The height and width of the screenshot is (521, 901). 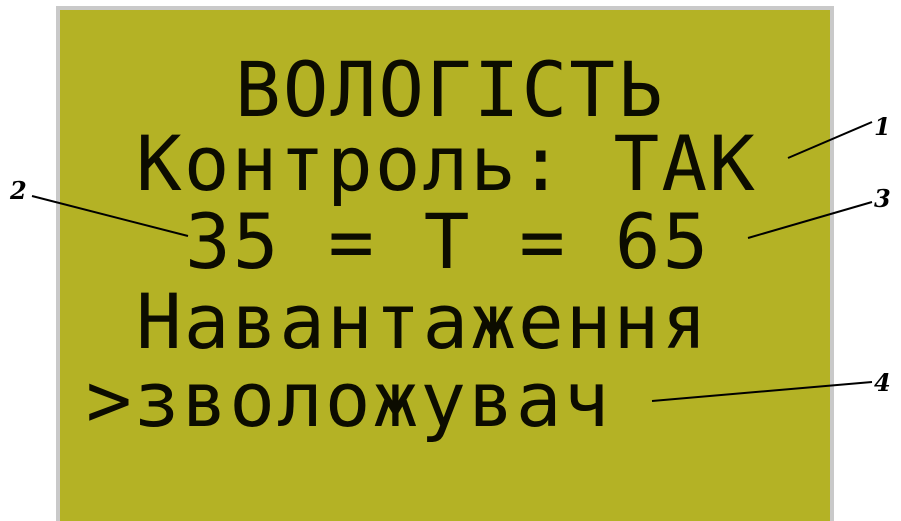 I want to click on lcd-load-item: >зволожувач, so click(x=349, y=399).